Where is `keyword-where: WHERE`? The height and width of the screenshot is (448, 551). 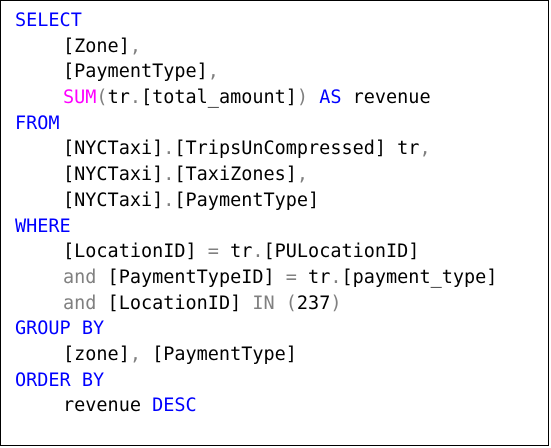 keyword-where: WHERE is located at coordinates (43, 226).